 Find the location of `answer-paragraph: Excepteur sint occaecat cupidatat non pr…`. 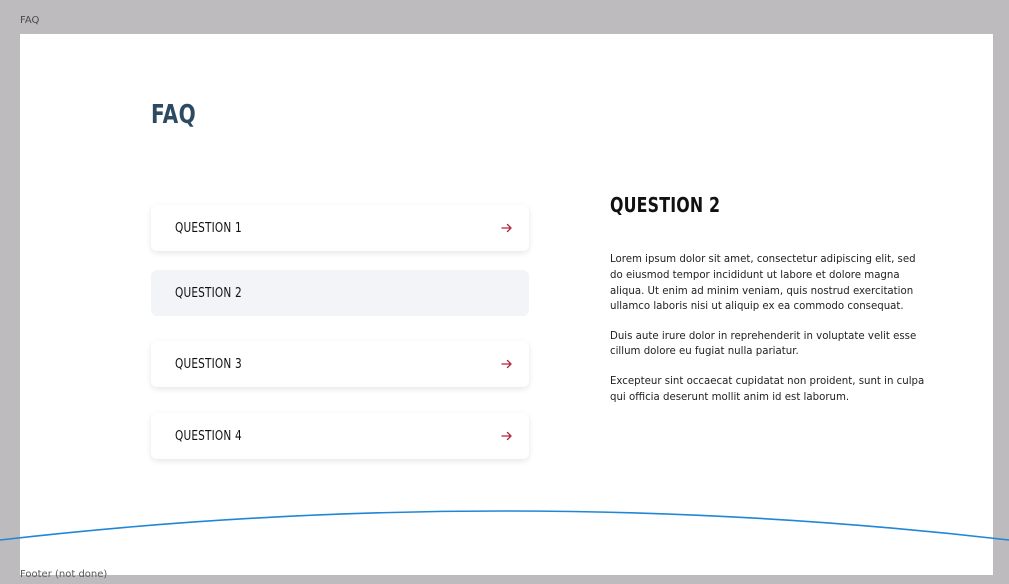

answer-paragraph: Excepteur sint occaecat cupidatat non pr… is located at coordinates (767, 389).